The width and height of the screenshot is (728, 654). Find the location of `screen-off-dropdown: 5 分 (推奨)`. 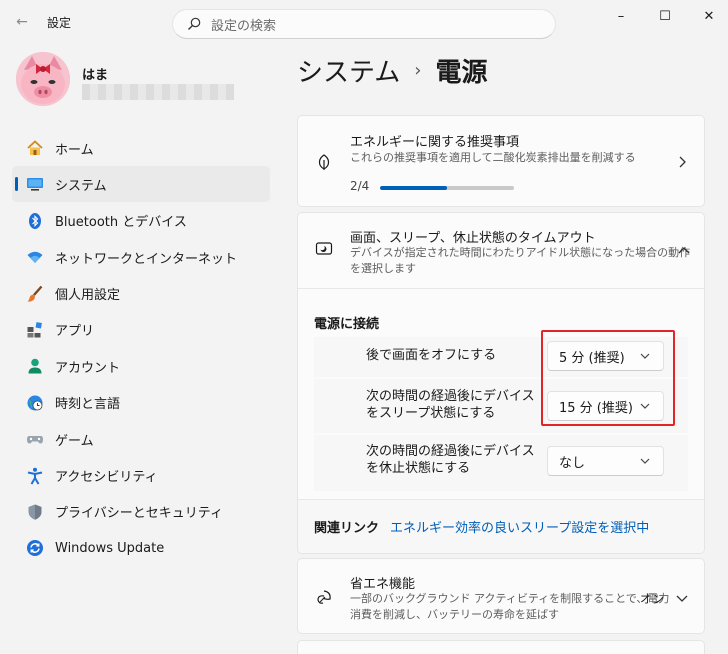

screen-off-dropdown: 5 分 (推奨) is located at coordinates (605, 356).